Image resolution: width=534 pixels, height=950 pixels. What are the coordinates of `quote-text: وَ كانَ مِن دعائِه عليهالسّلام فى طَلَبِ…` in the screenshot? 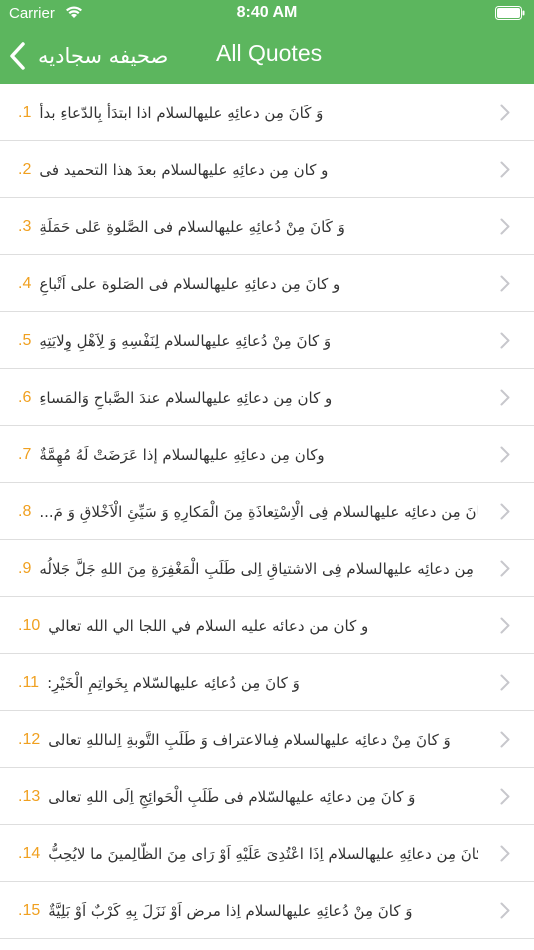 It's located at (232, 796).